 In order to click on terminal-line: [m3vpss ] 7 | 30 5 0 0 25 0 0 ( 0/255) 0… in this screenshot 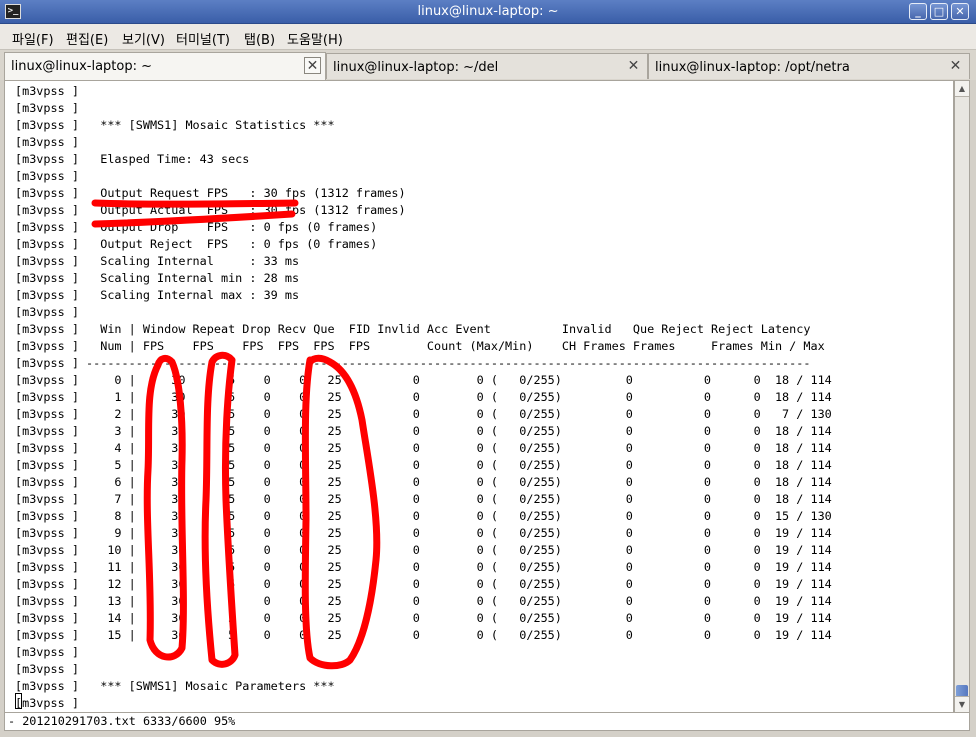, I will do `click(423, 499)`.